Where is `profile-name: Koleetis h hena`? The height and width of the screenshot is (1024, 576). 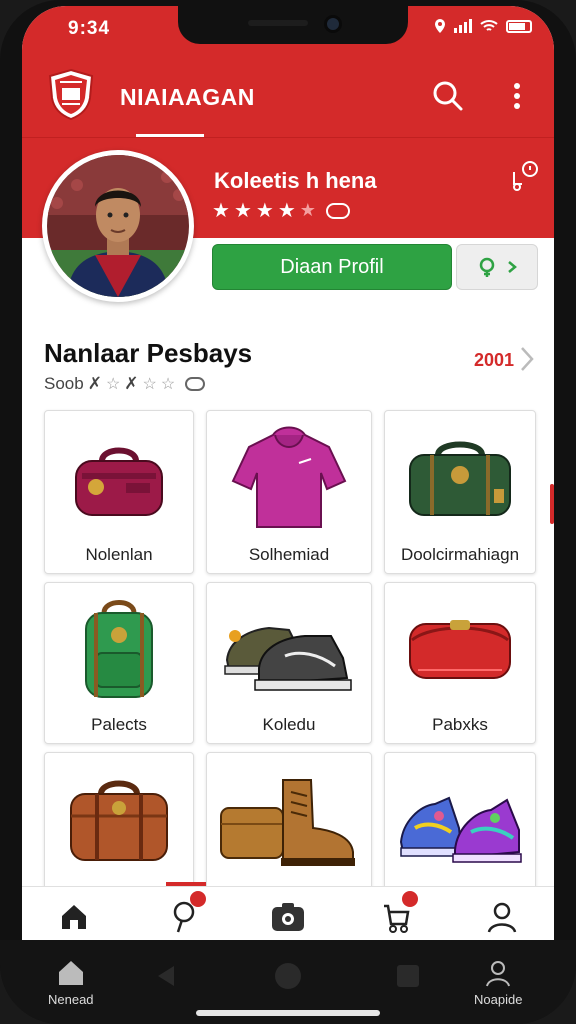
profile-name: Koleetis h hena is located at coordinates (295, 180).